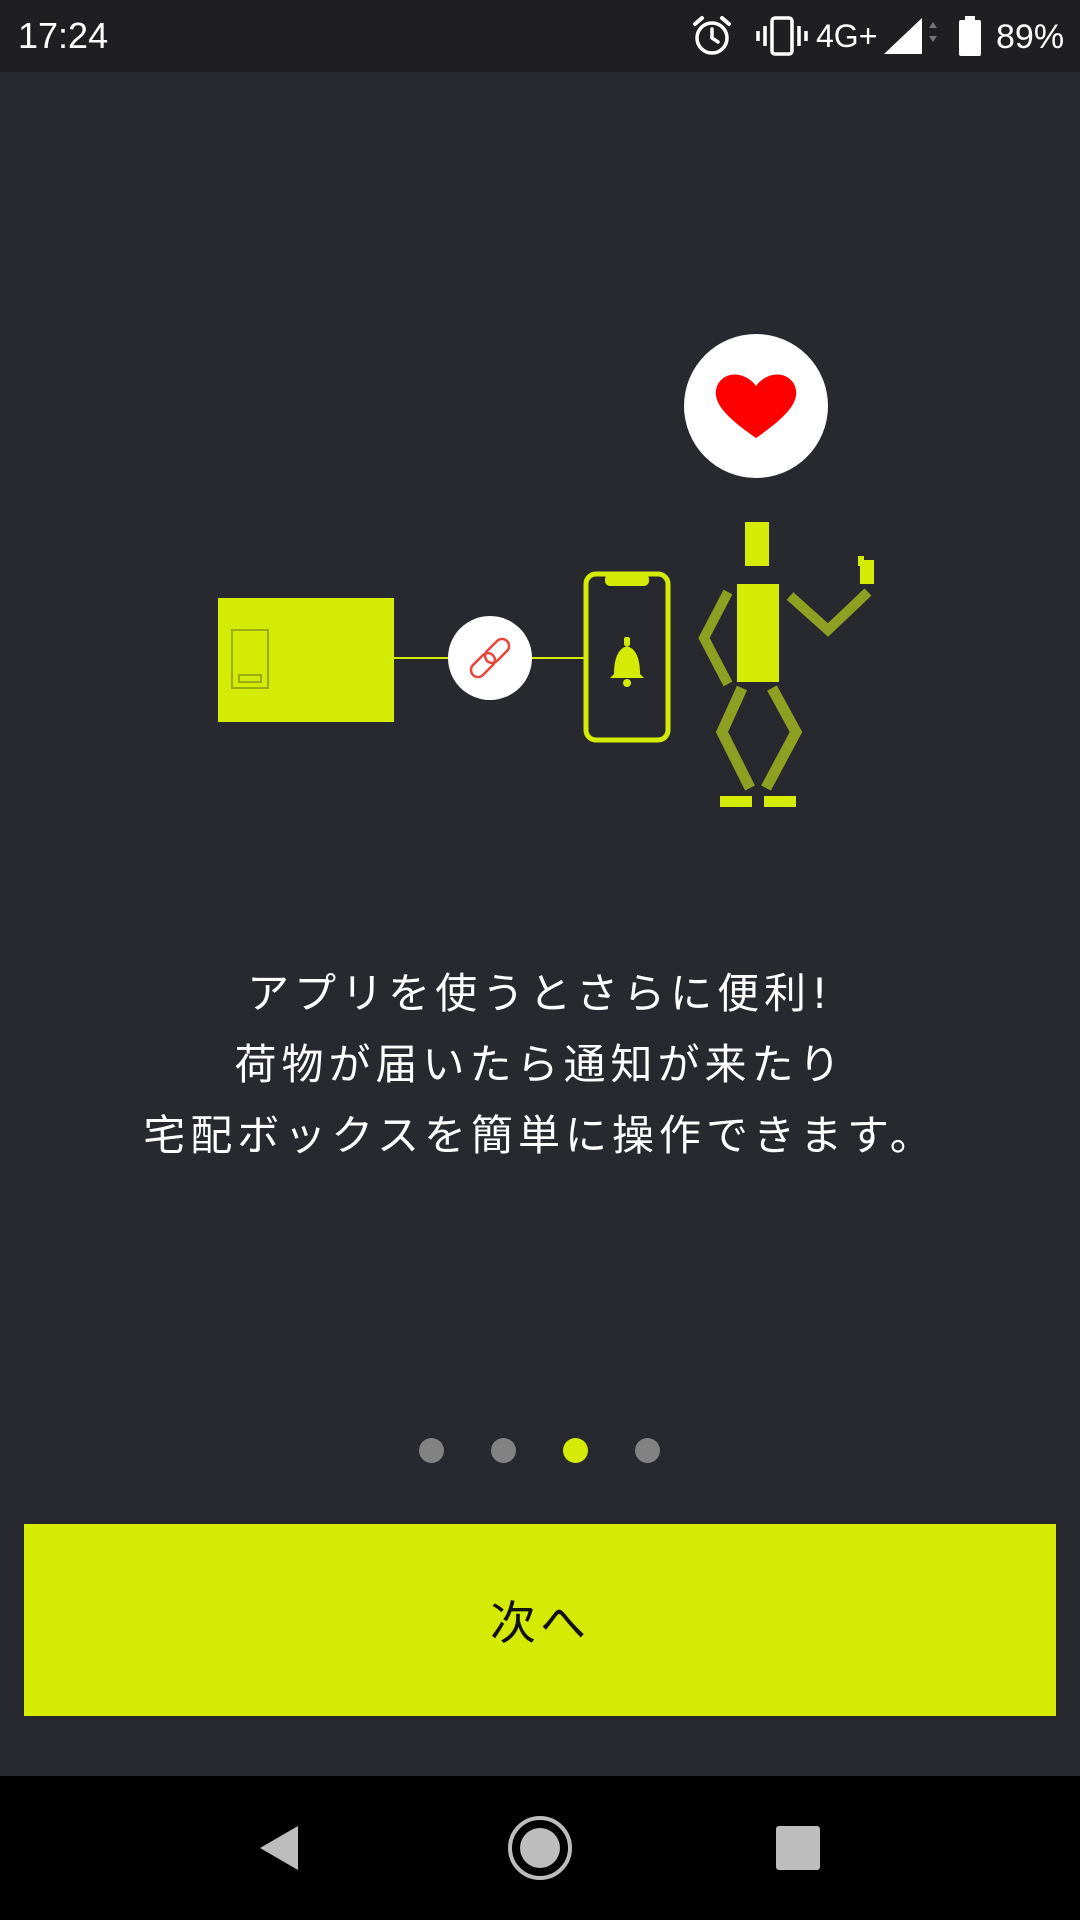 This screenshot has height=1920, width=1080. Describe the element at coordinates (970, 36) in the screenshot. I see `battery-icon` at that location.